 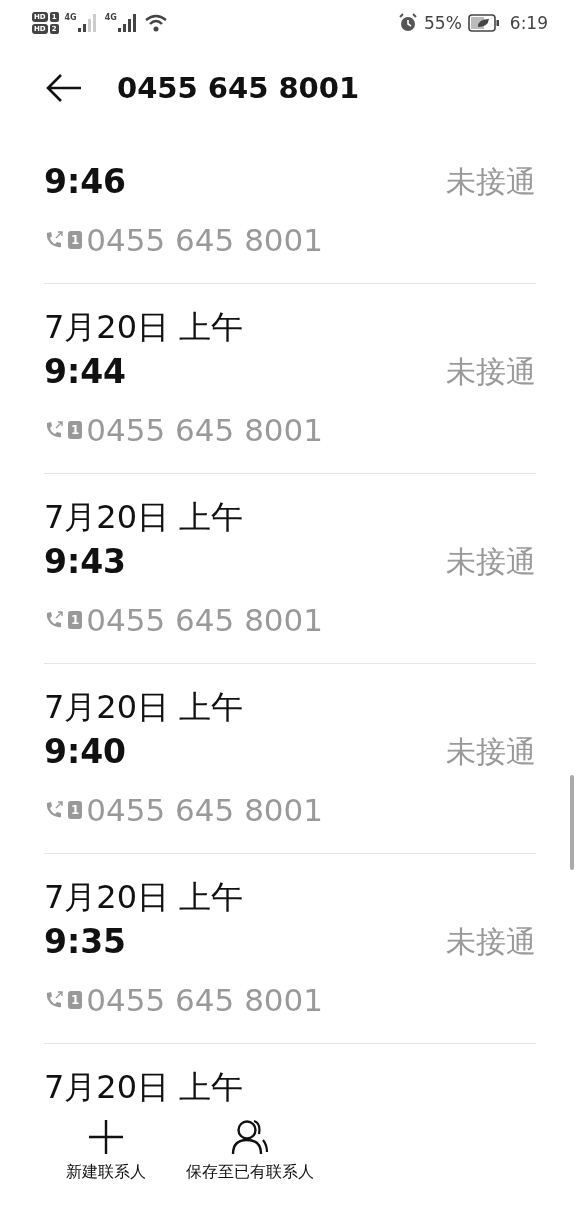 I want to click on contact-action-button: 保存至已有联系人, so click(x=250, y=1150).